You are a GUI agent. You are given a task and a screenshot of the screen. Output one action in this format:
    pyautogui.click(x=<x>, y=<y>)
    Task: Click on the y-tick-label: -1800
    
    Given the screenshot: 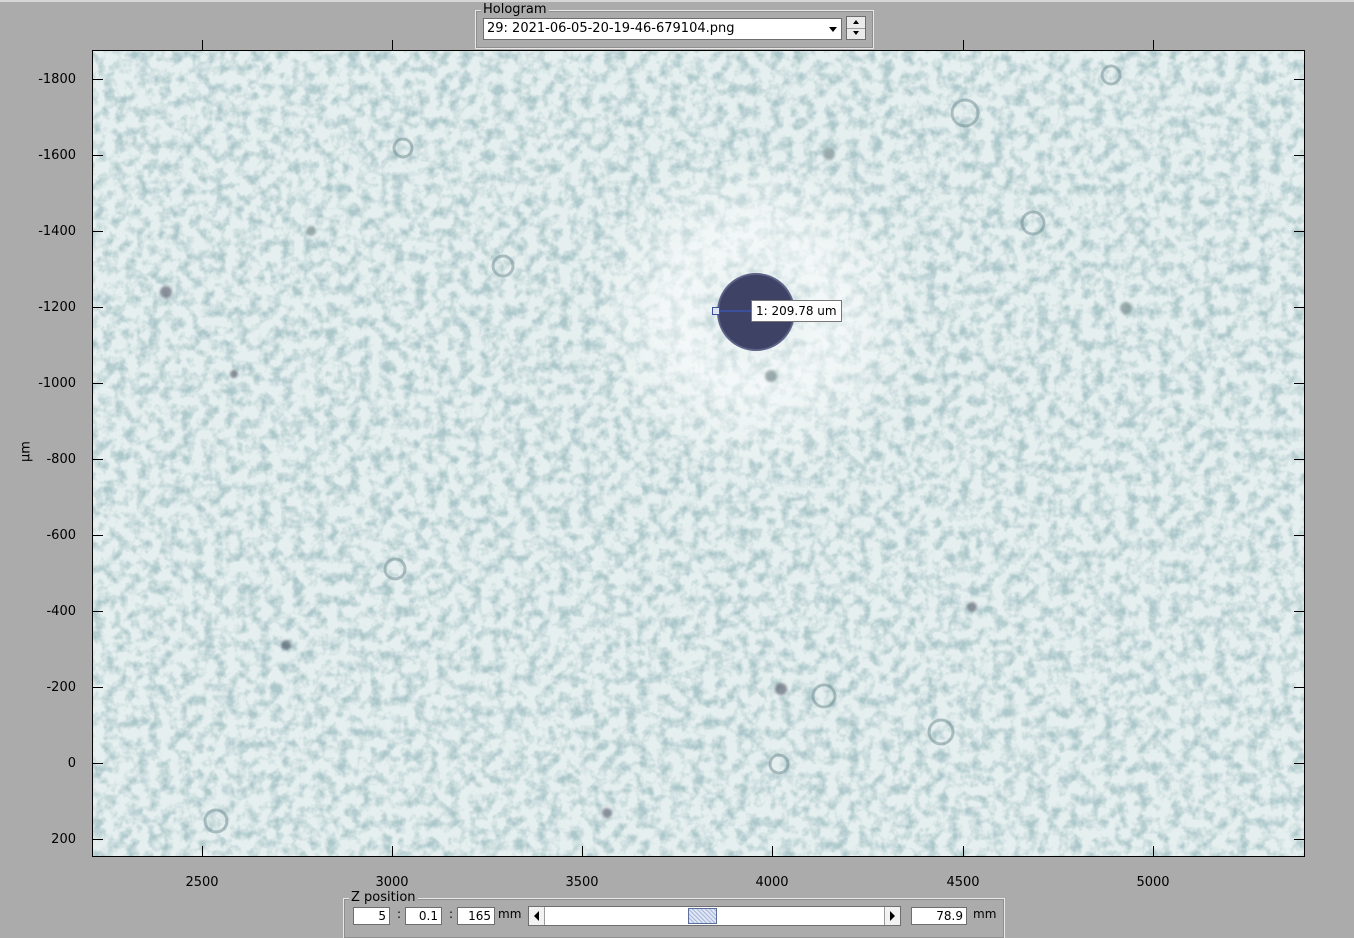 What is the action you would take?
    pyautogui.click(x=57, y=79)
    